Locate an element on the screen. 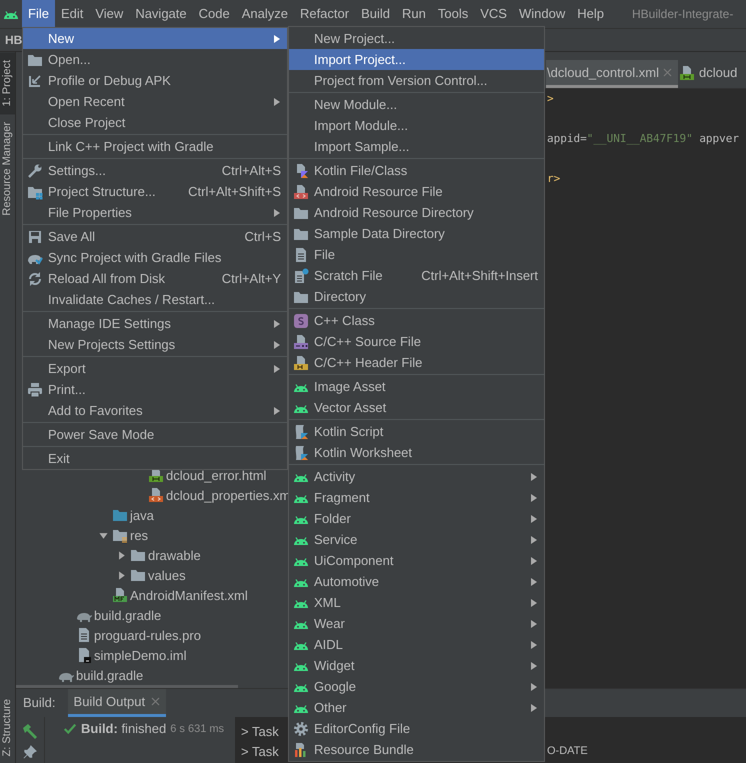  menu-item: Widget is located at coordinates (416, 665).